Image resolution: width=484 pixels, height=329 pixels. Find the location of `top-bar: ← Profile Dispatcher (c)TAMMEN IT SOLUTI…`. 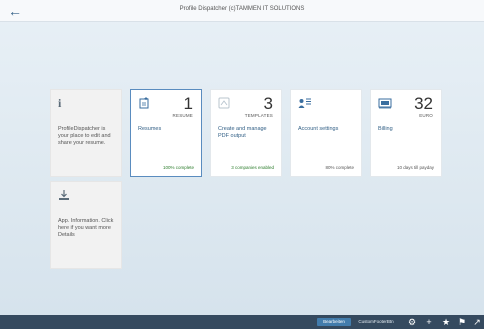

top-bar: ← Profile Dispatcher (c)TAMMEN IT SOLUTI… is located at coordinates (242, 11).